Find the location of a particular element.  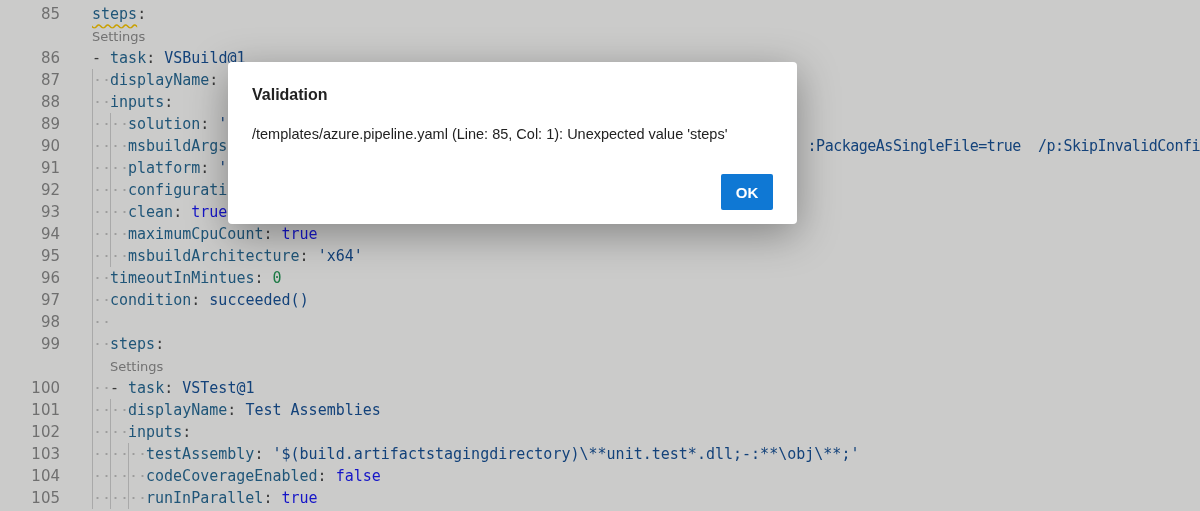

line-number: 90 is located at coordinates (49, 146).